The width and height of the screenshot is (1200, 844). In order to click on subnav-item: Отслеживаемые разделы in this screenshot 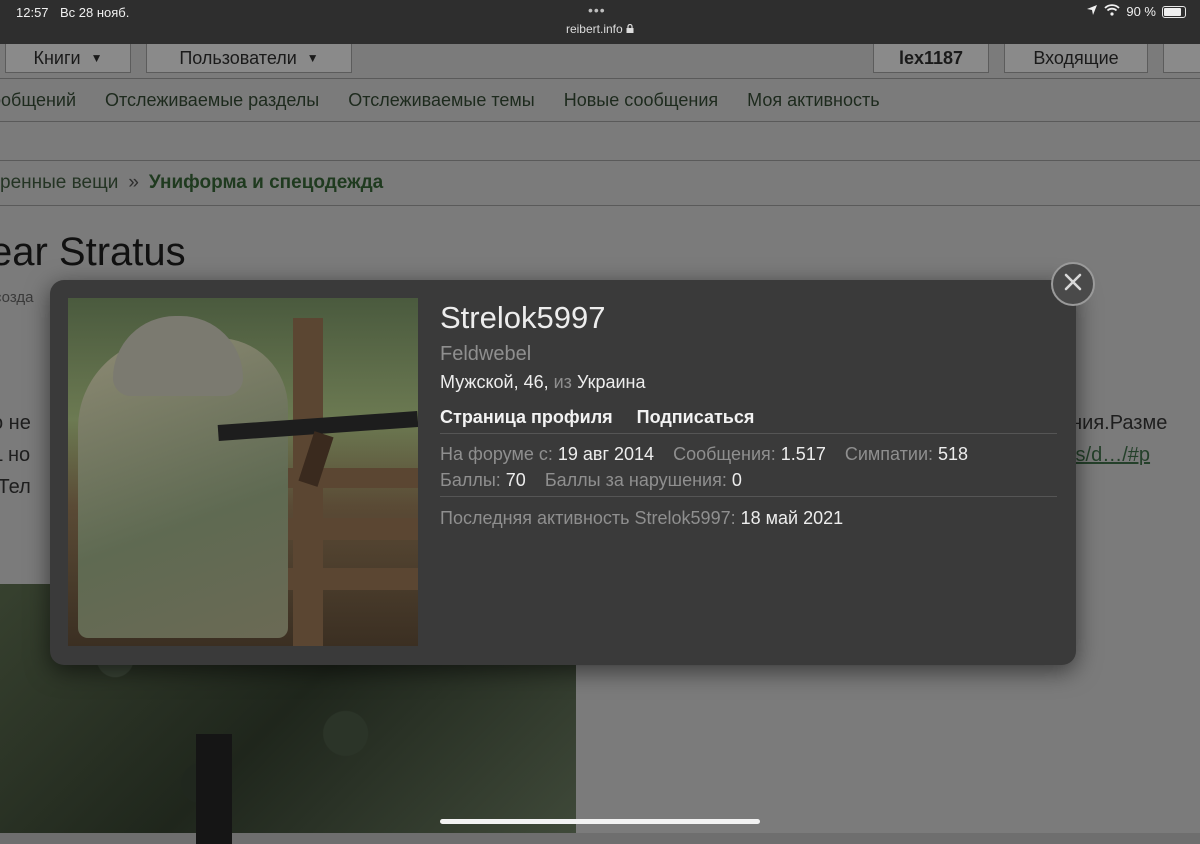, I will do `click(212, 100)`.